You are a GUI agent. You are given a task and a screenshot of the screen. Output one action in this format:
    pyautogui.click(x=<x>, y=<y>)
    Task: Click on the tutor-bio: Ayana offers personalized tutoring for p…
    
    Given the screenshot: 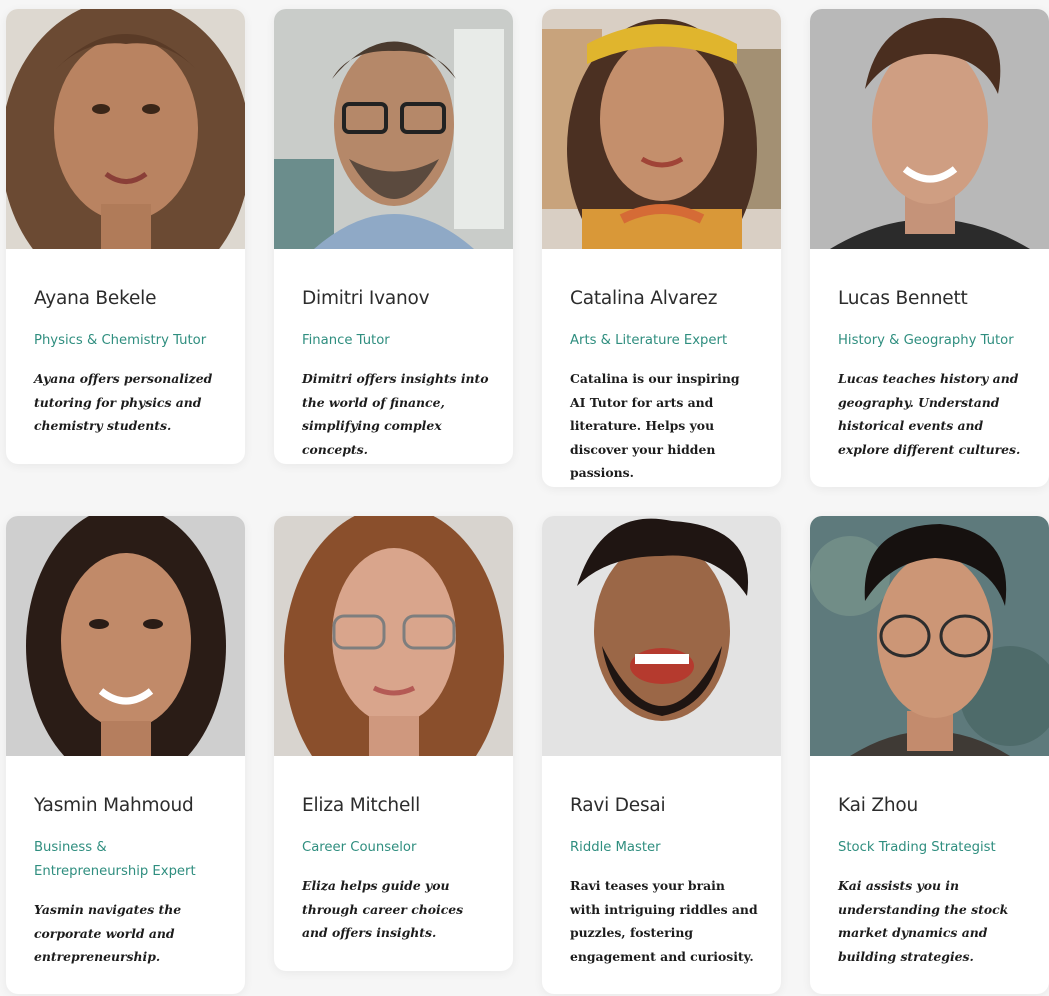 What is the action you would take?
    pyautogui.click(x=123, y=402)
    